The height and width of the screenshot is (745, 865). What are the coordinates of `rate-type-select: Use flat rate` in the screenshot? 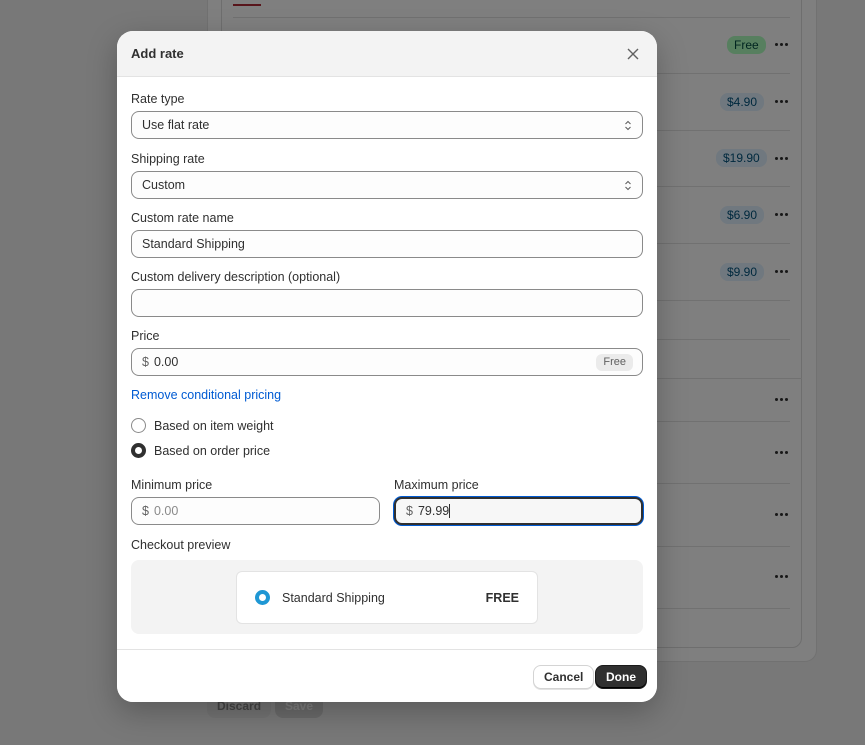 It's located at (387, 125).